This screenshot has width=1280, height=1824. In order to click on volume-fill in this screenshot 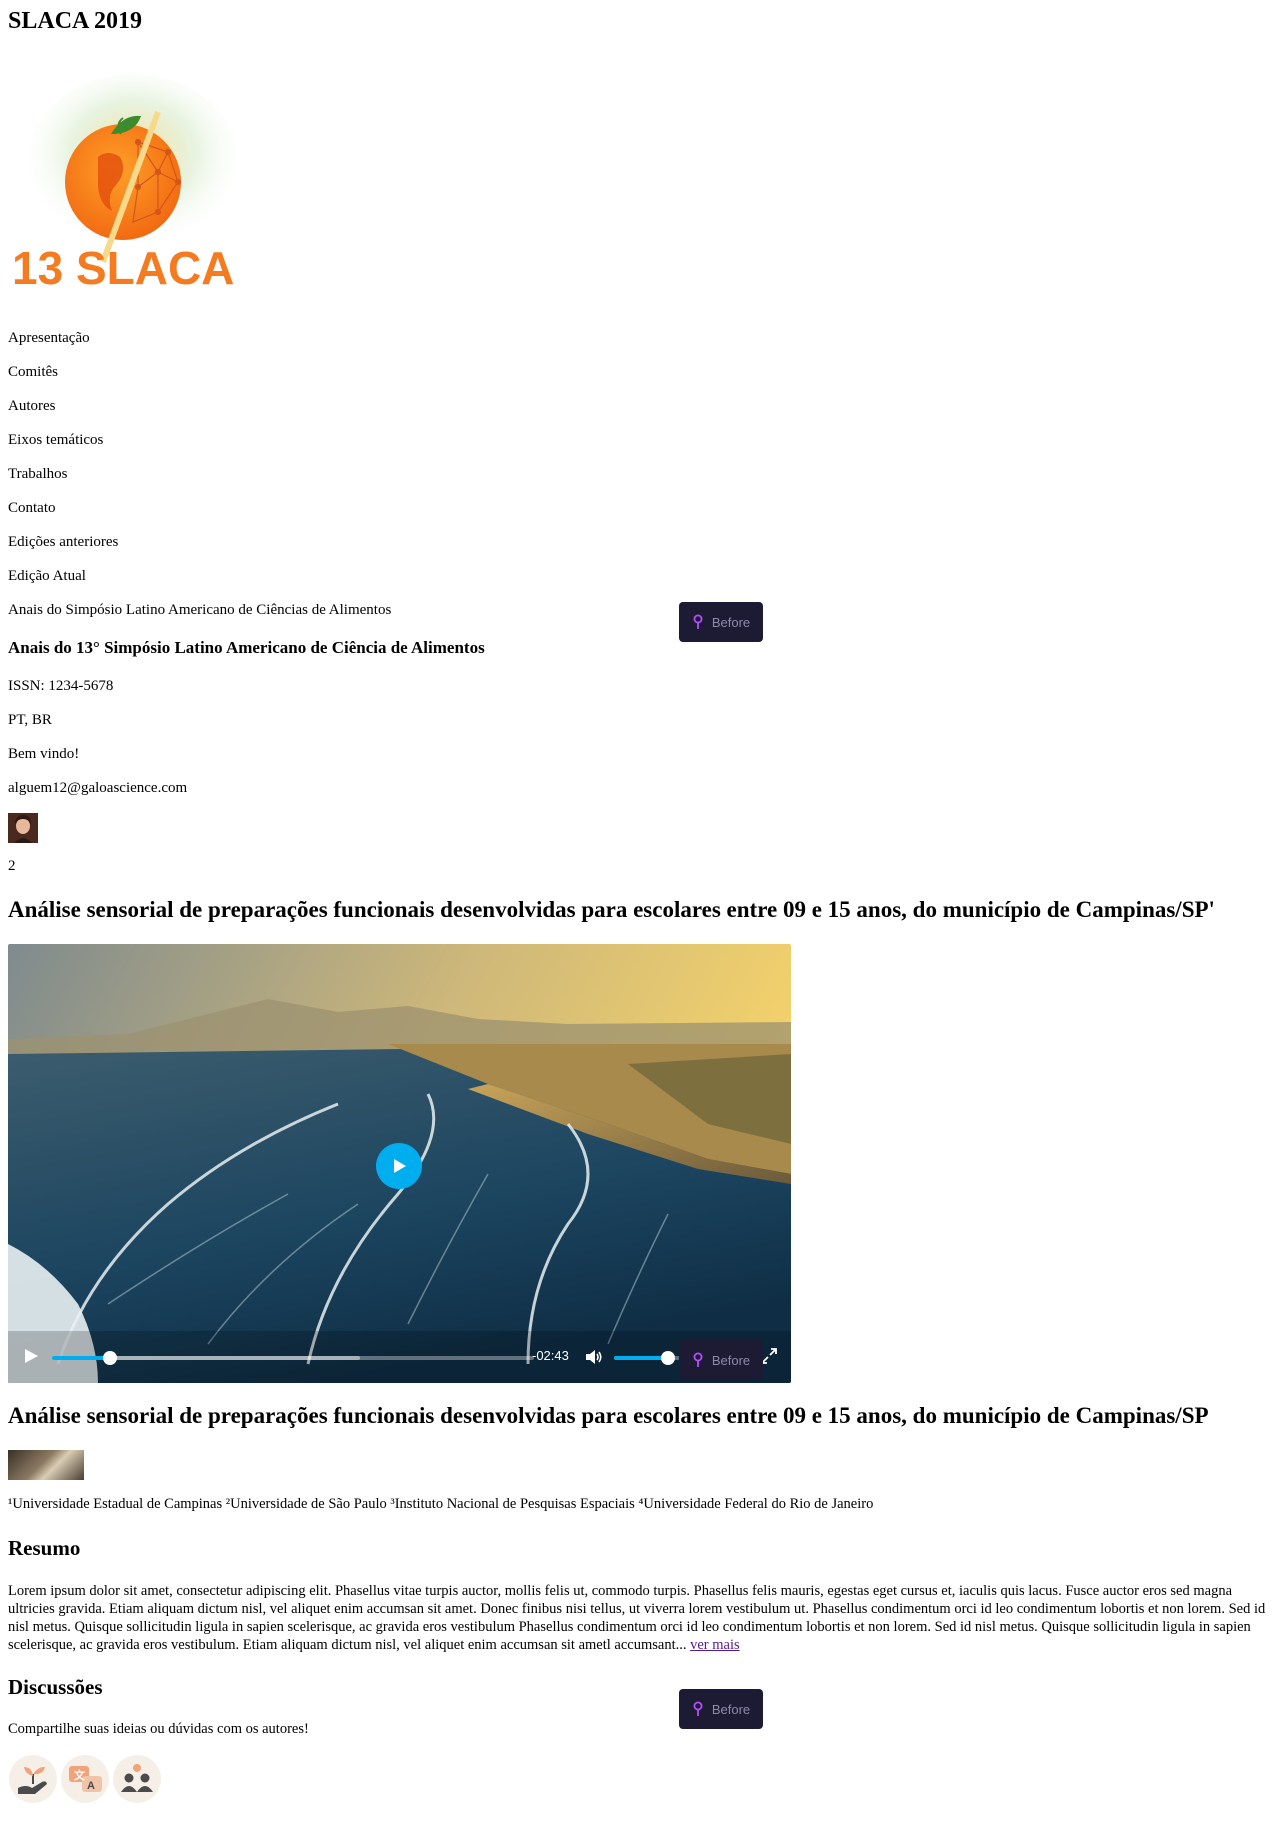, I will do `click(641, 1358)`.